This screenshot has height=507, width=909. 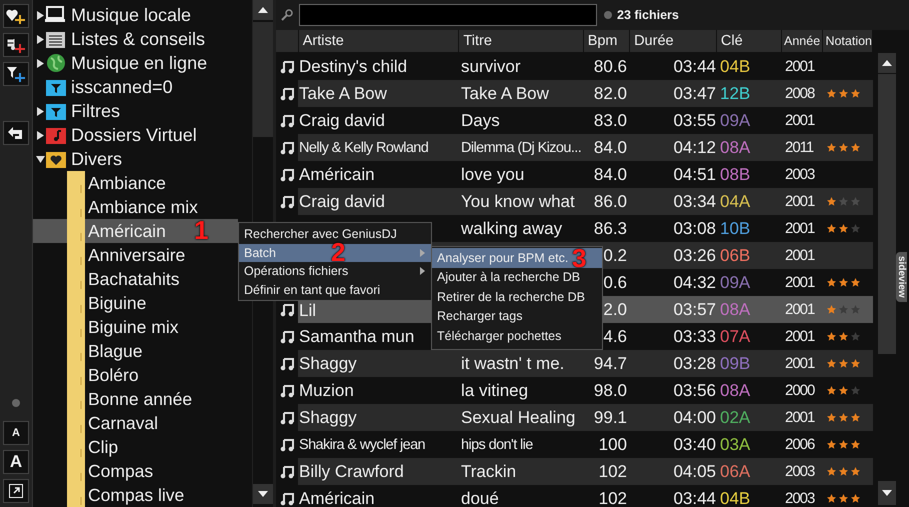 I want to click on submenu-arrow-icon, so click(x=422, y=271).